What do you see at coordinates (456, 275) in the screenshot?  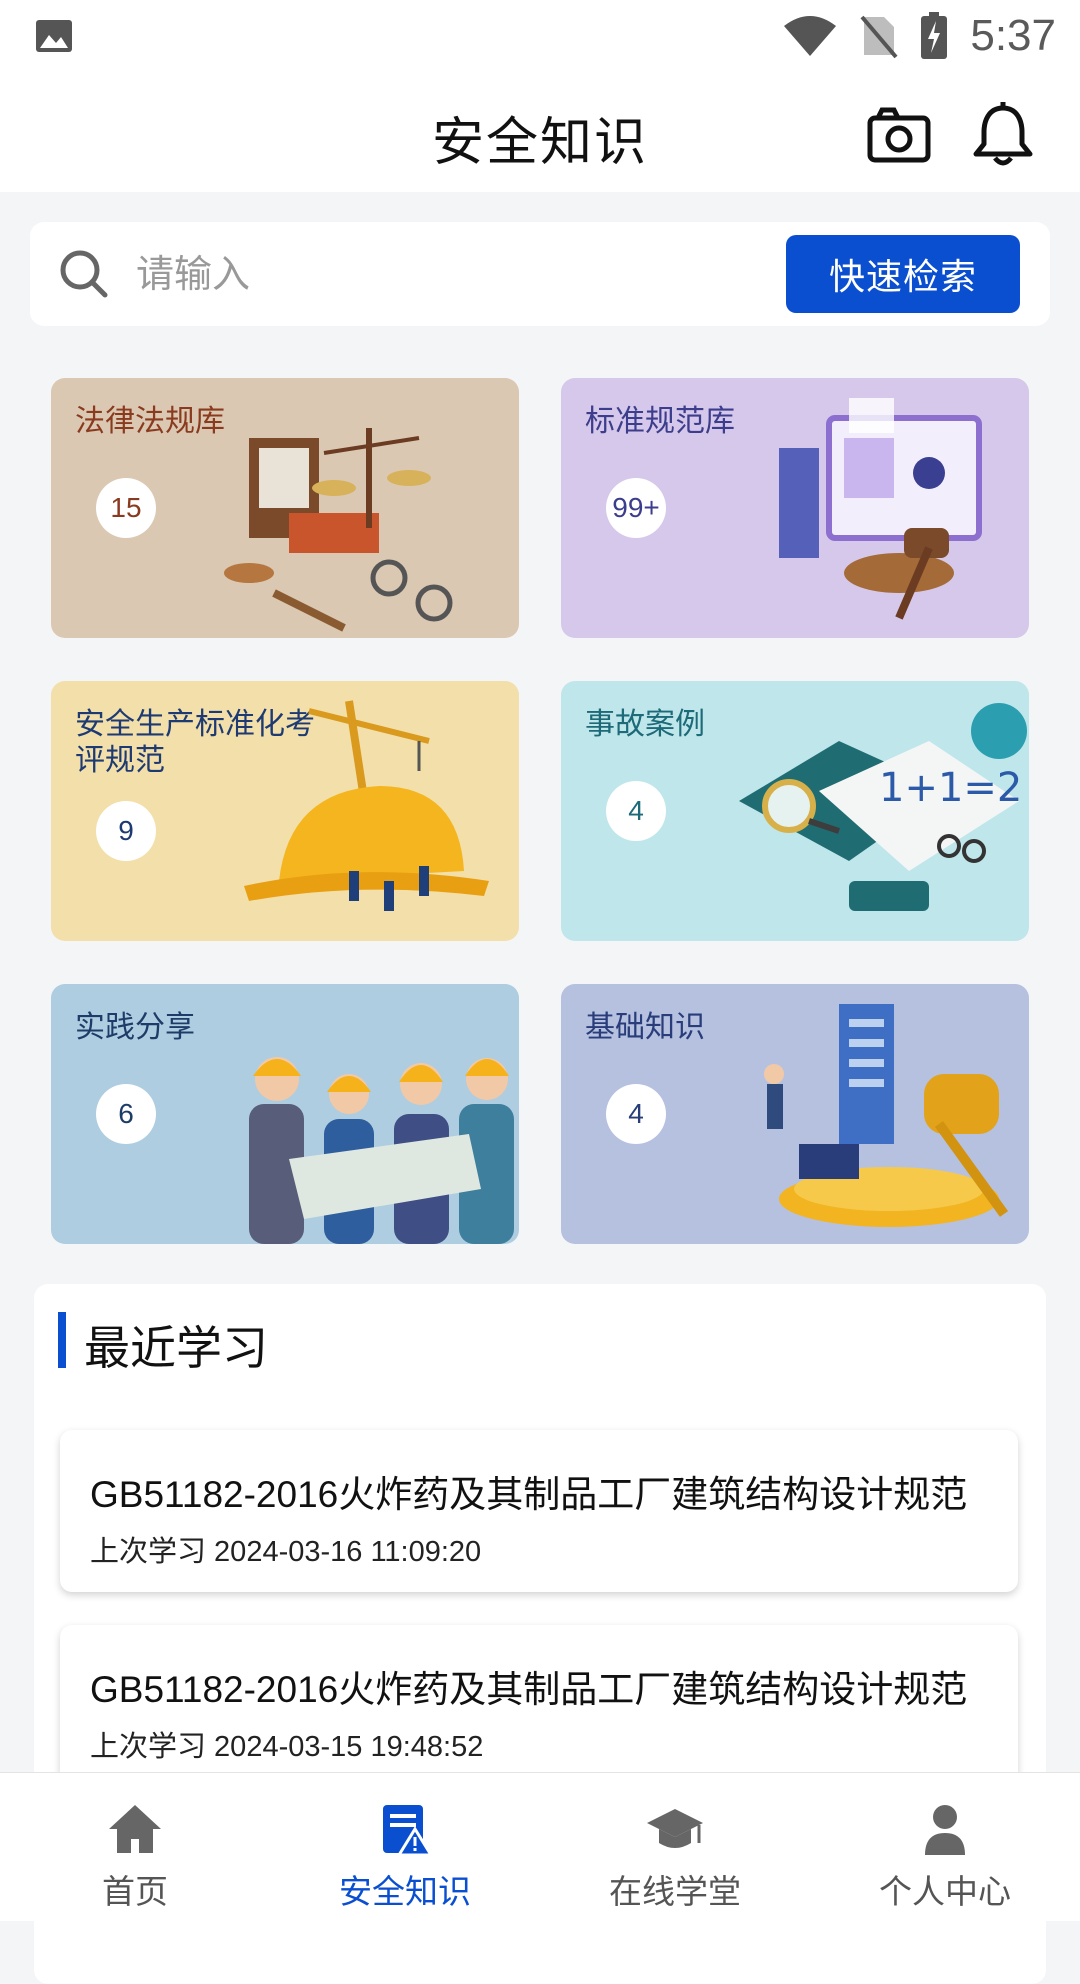 I see `search-input` at bounding box center [456, 275].